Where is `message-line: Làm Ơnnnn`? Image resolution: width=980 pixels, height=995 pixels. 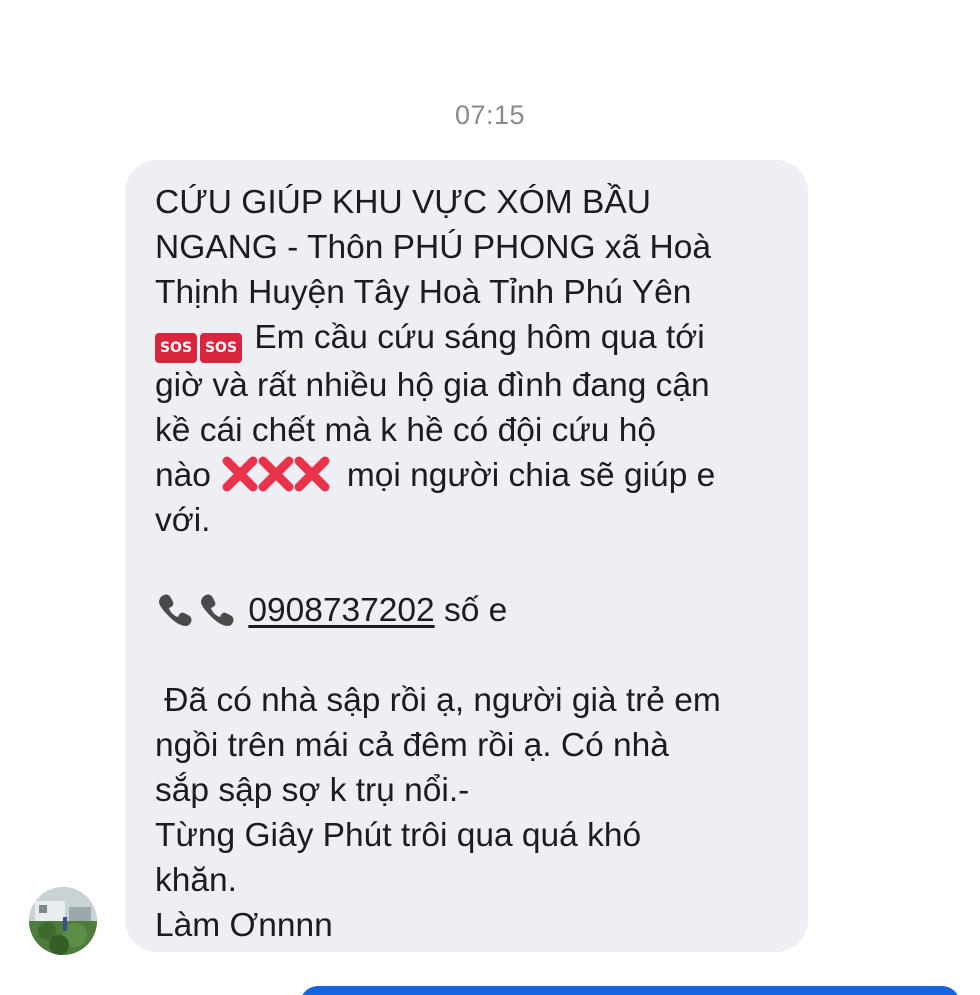 message-line: Làm Ơnnnn is located at coordinates (244, 925).